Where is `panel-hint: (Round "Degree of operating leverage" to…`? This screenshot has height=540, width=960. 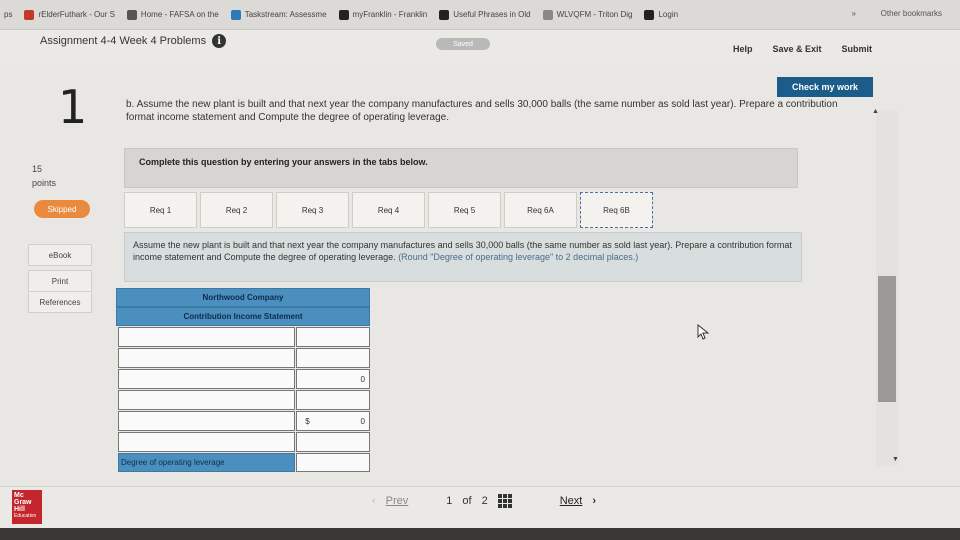 panel-hint: (Round "Degree of operating leverage" to… is located at coordinates (518, 257).